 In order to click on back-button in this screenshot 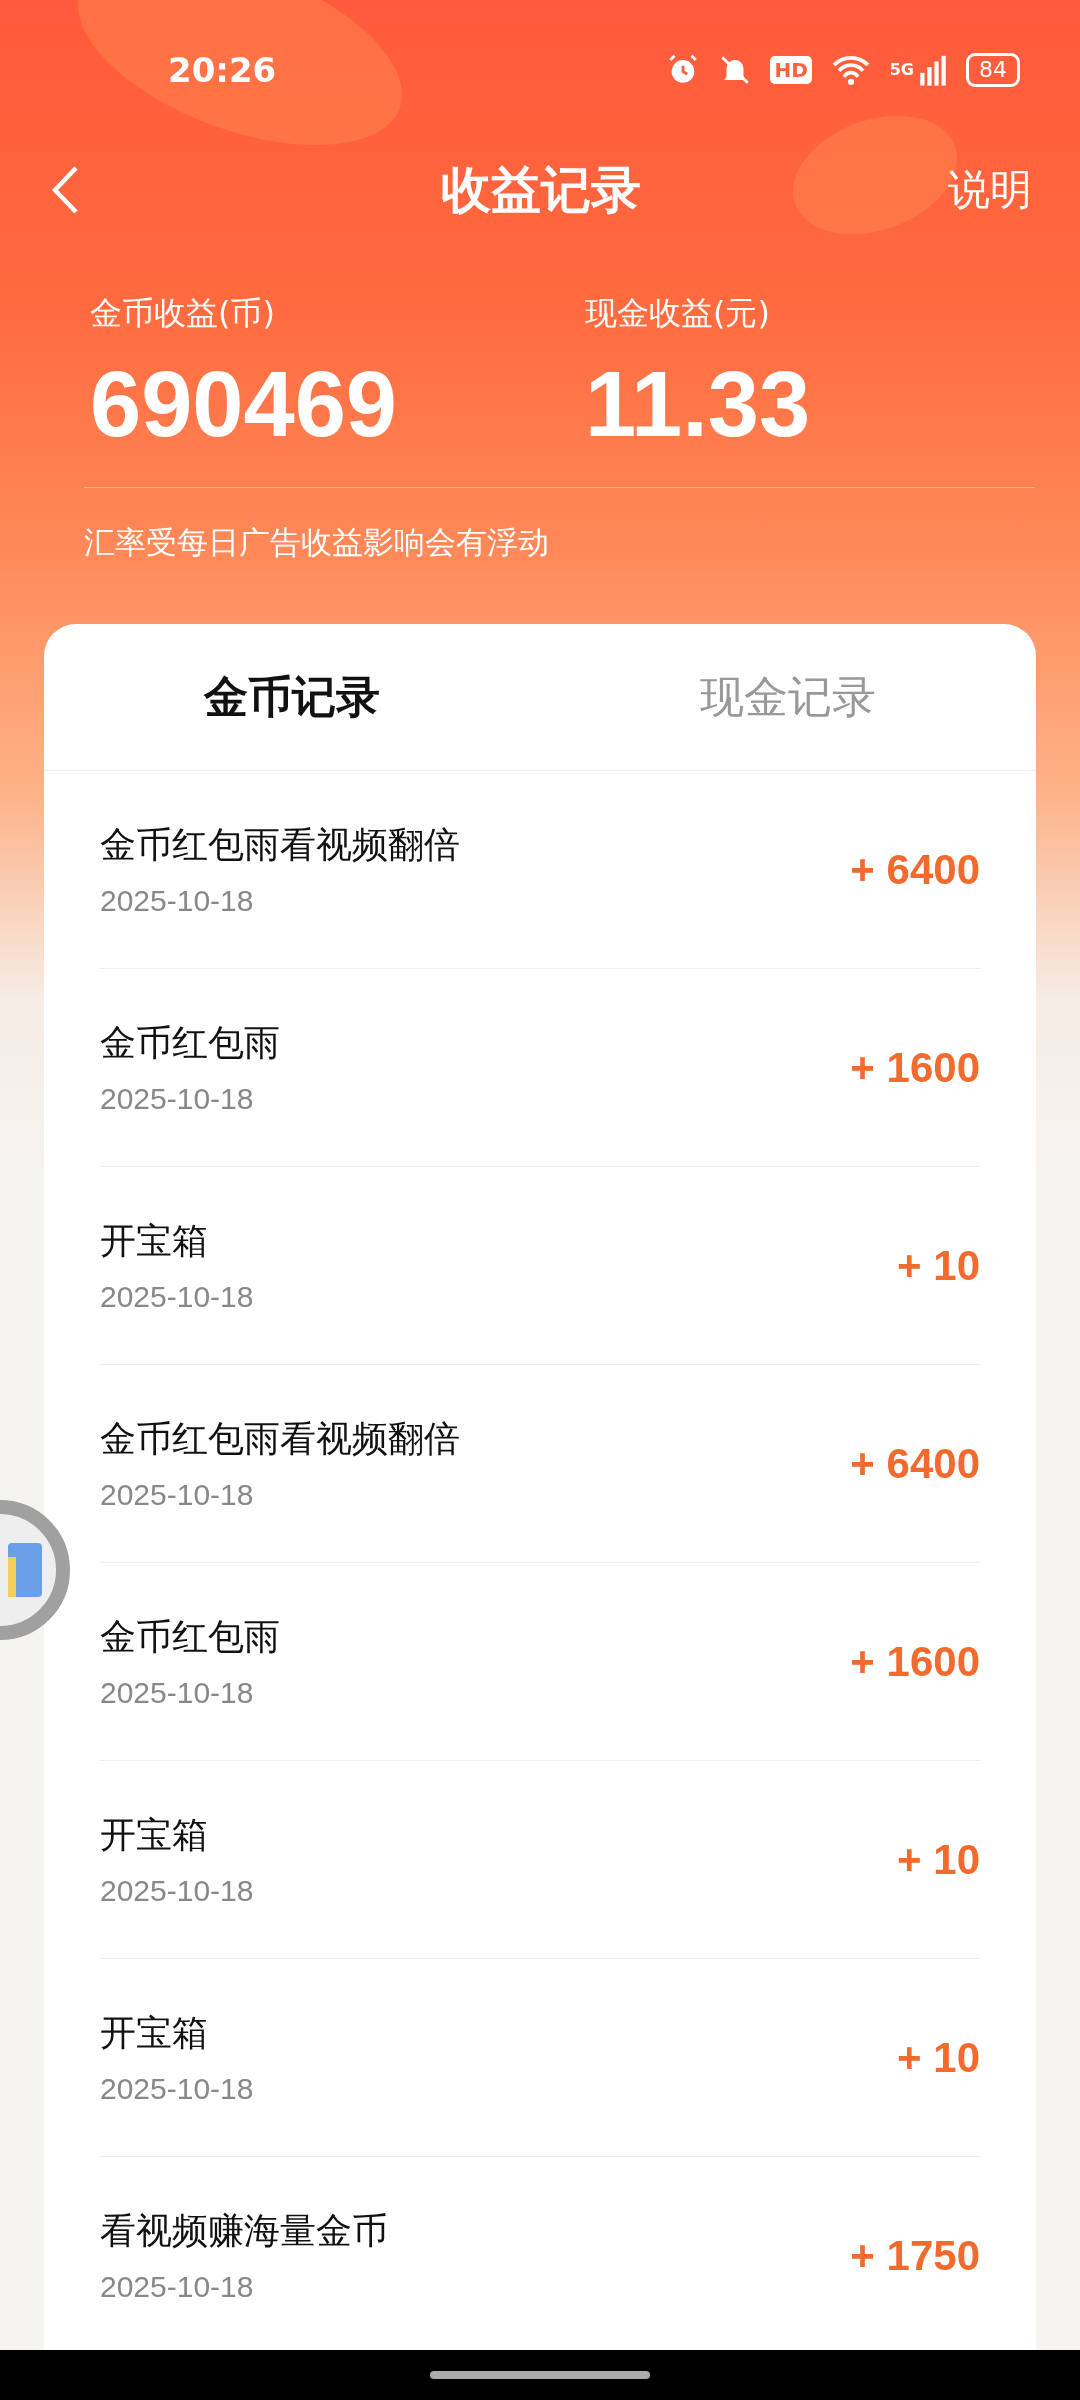, I will do `click(65, 190)`.